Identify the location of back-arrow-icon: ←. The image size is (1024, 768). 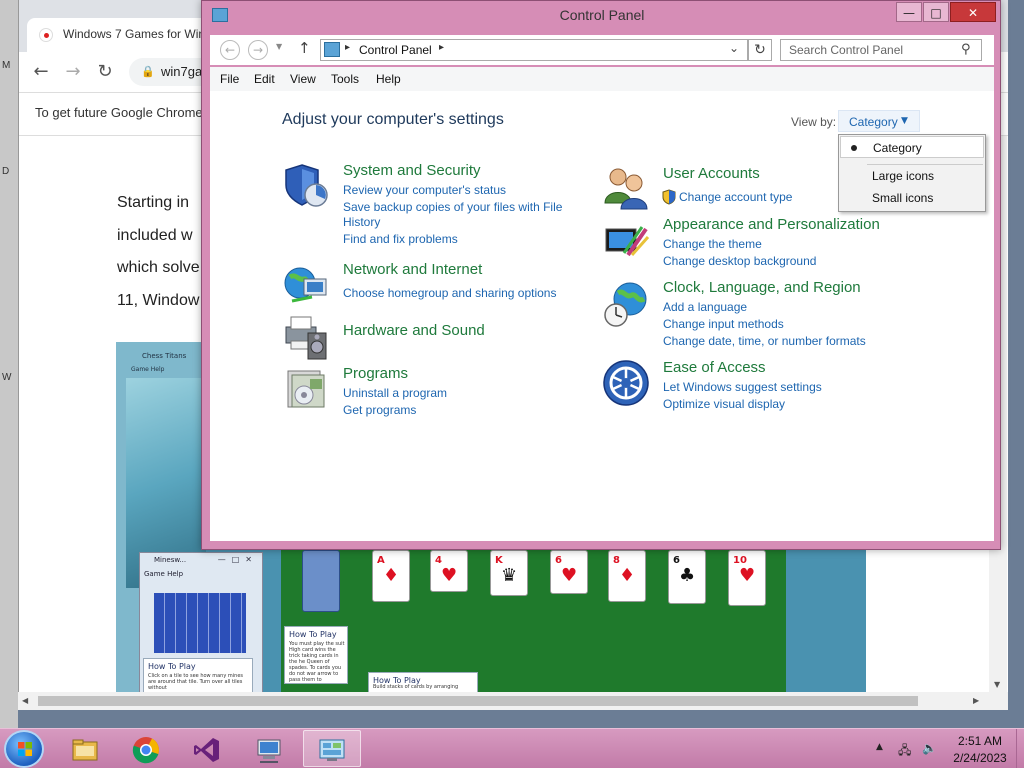
(41, 72).